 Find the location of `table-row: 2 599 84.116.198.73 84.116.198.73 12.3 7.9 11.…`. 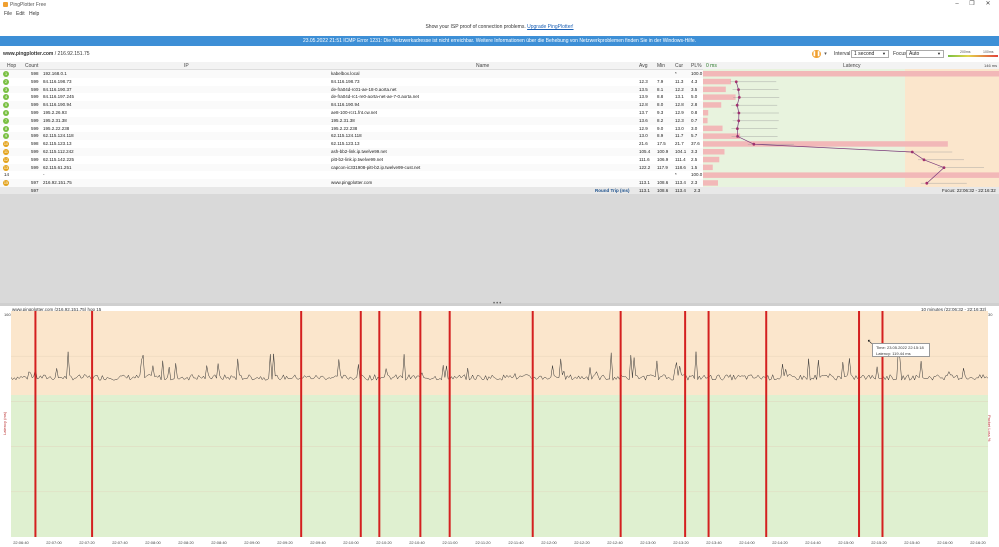

table-row: 2 599 84.116.198.73 84.116.198.73 12.3 7.9 11.… is located at coordinates (351, 81).